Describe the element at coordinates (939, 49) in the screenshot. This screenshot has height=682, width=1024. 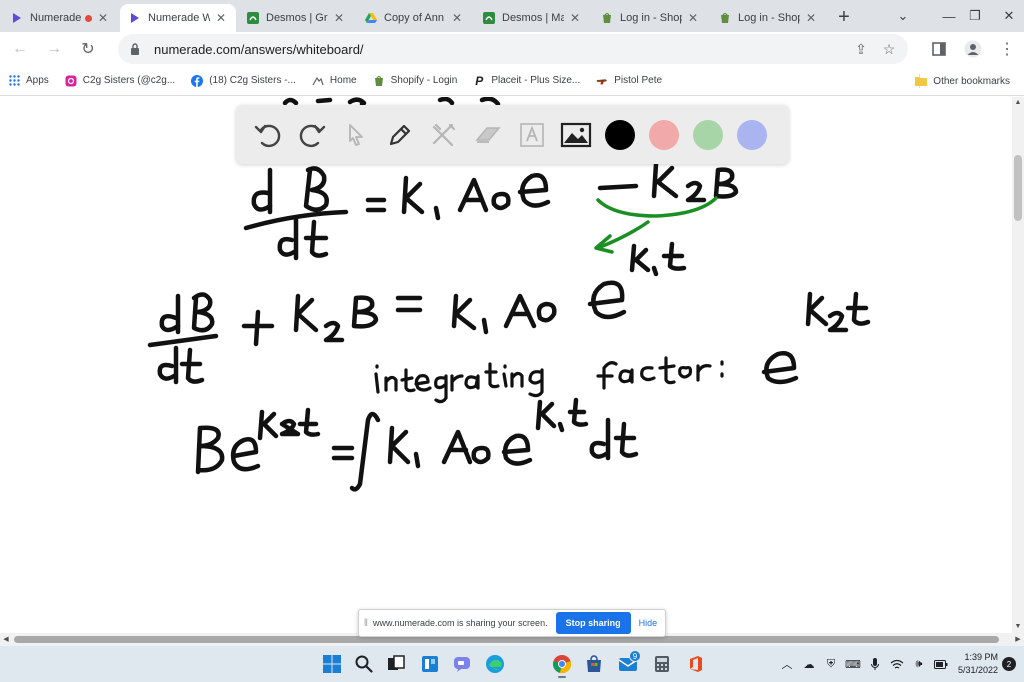
I see `side-panel-icon` at that location.